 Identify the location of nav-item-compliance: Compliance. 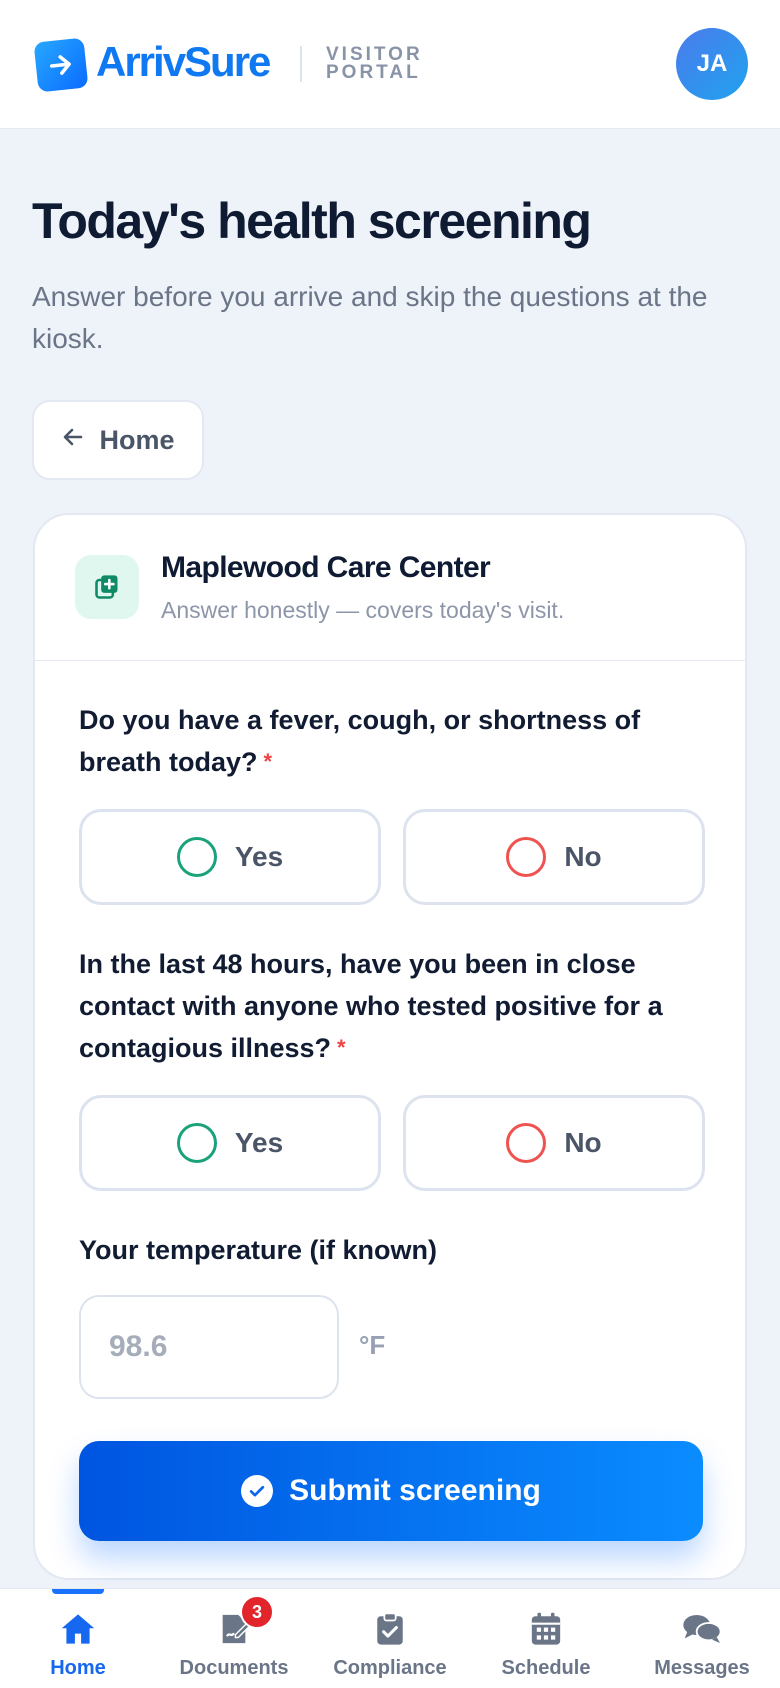
(390, 1638).